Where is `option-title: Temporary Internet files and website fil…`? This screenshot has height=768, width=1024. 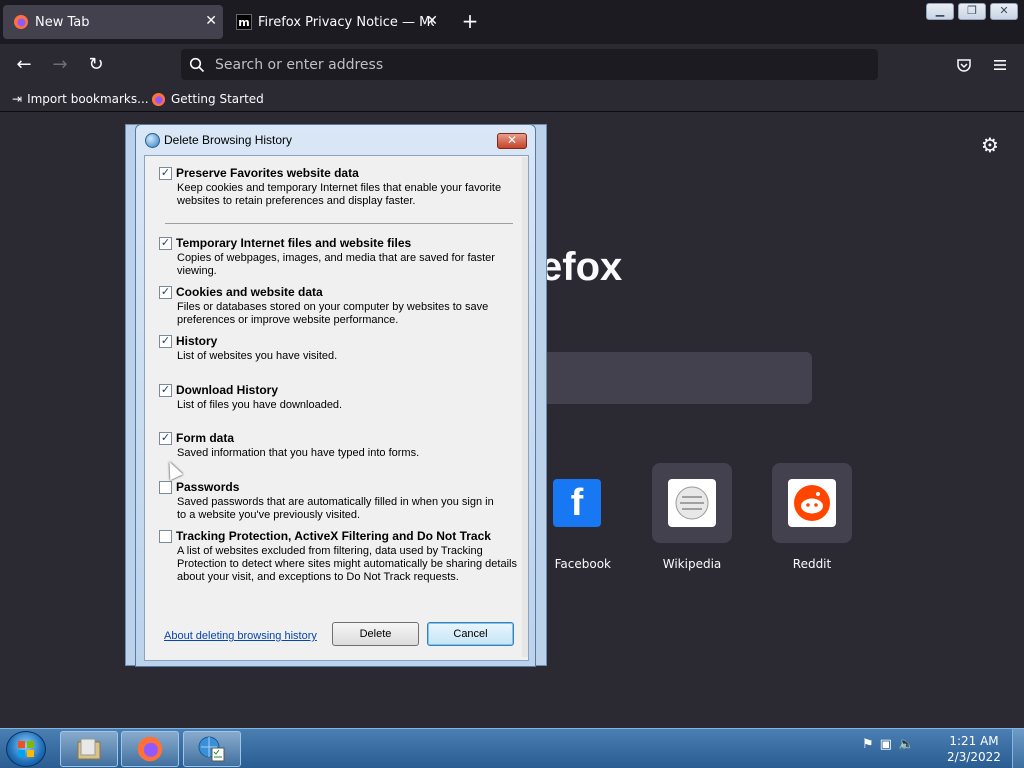 option-title: Temporary Internet files and website fil… is located at coordinates (294, 243).